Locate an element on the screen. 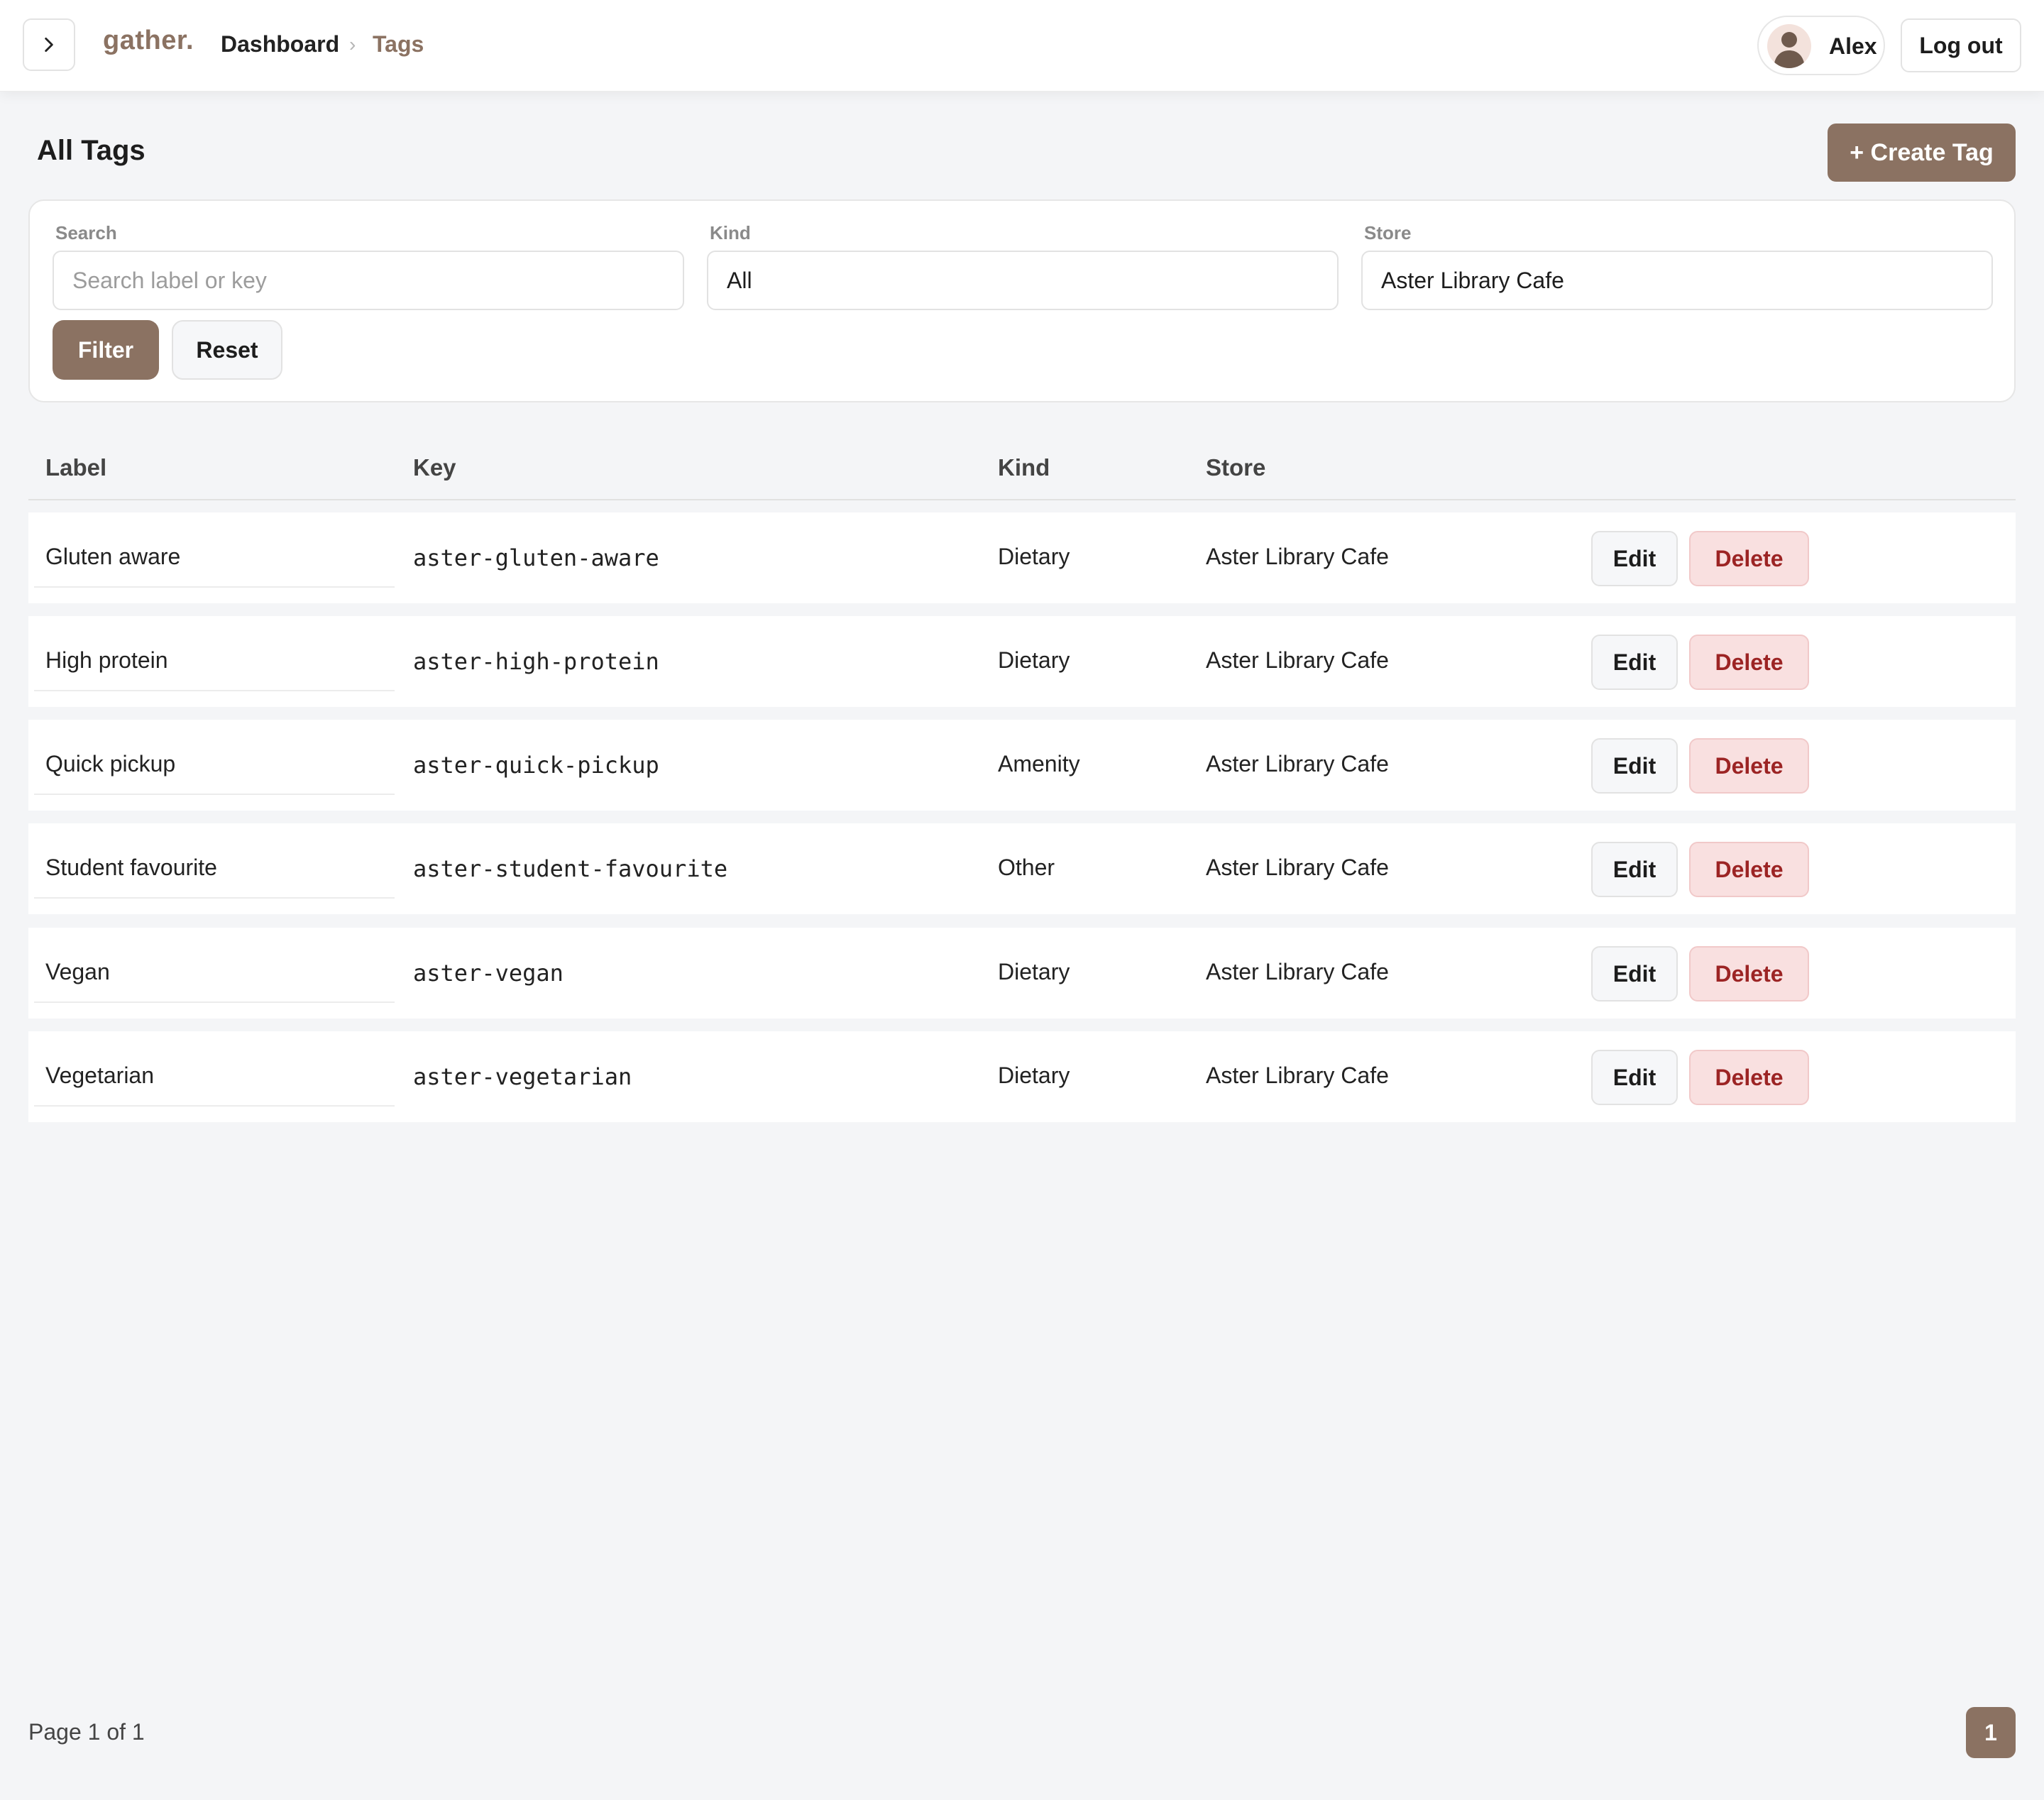 The width and height of the screenshot is (2044, 1800). logout-button: Log out is located at coordinates (1961, 45).